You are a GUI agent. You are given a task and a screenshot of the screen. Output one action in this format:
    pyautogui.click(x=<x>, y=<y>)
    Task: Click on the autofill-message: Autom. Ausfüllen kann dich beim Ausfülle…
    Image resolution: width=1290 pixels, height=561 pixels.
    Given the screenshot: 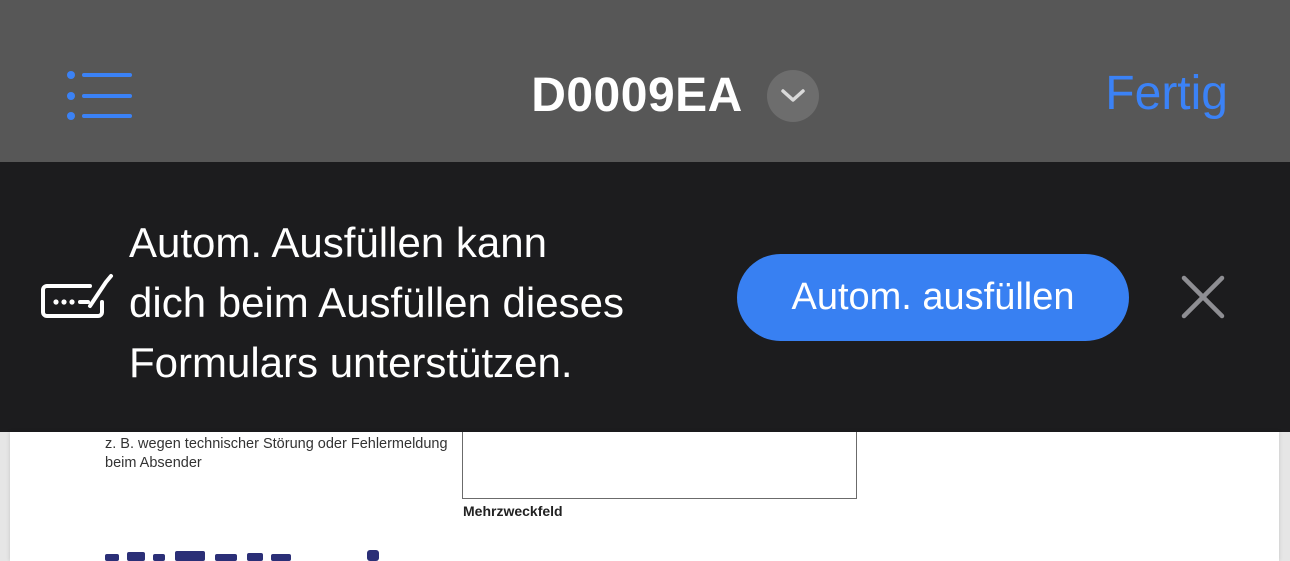 What is the action you would take?
    pyautogui.click(x=376, y=302)
    